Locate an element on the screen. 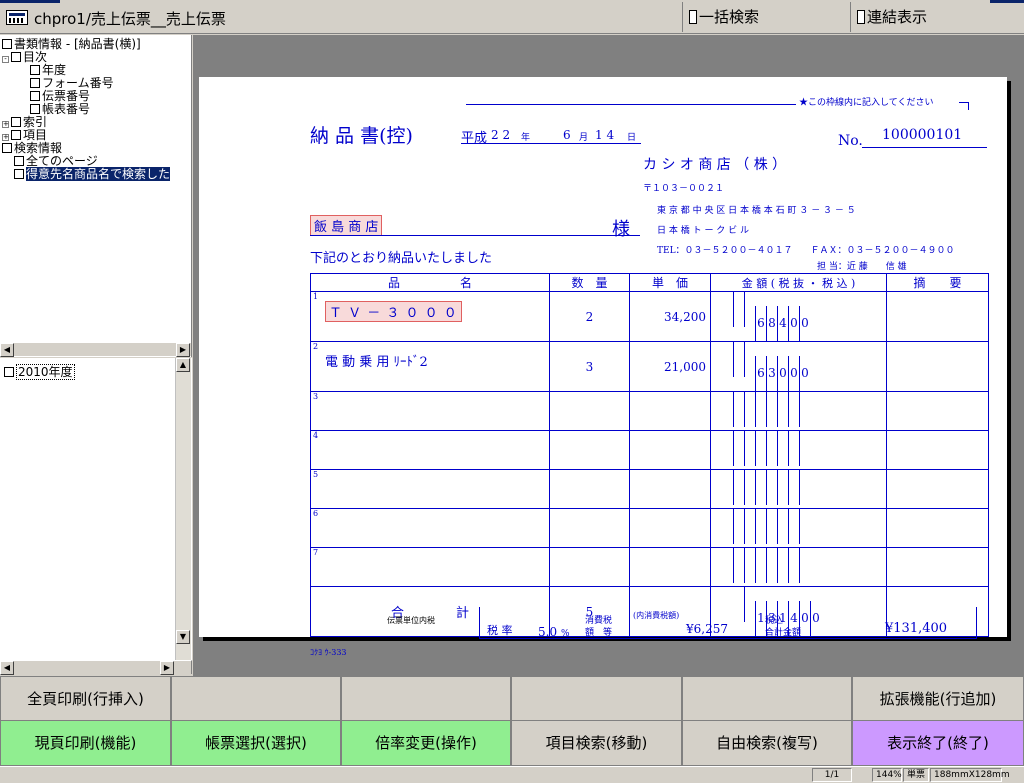  tax-rate: 5.0 is located at coordinates (548, 632).